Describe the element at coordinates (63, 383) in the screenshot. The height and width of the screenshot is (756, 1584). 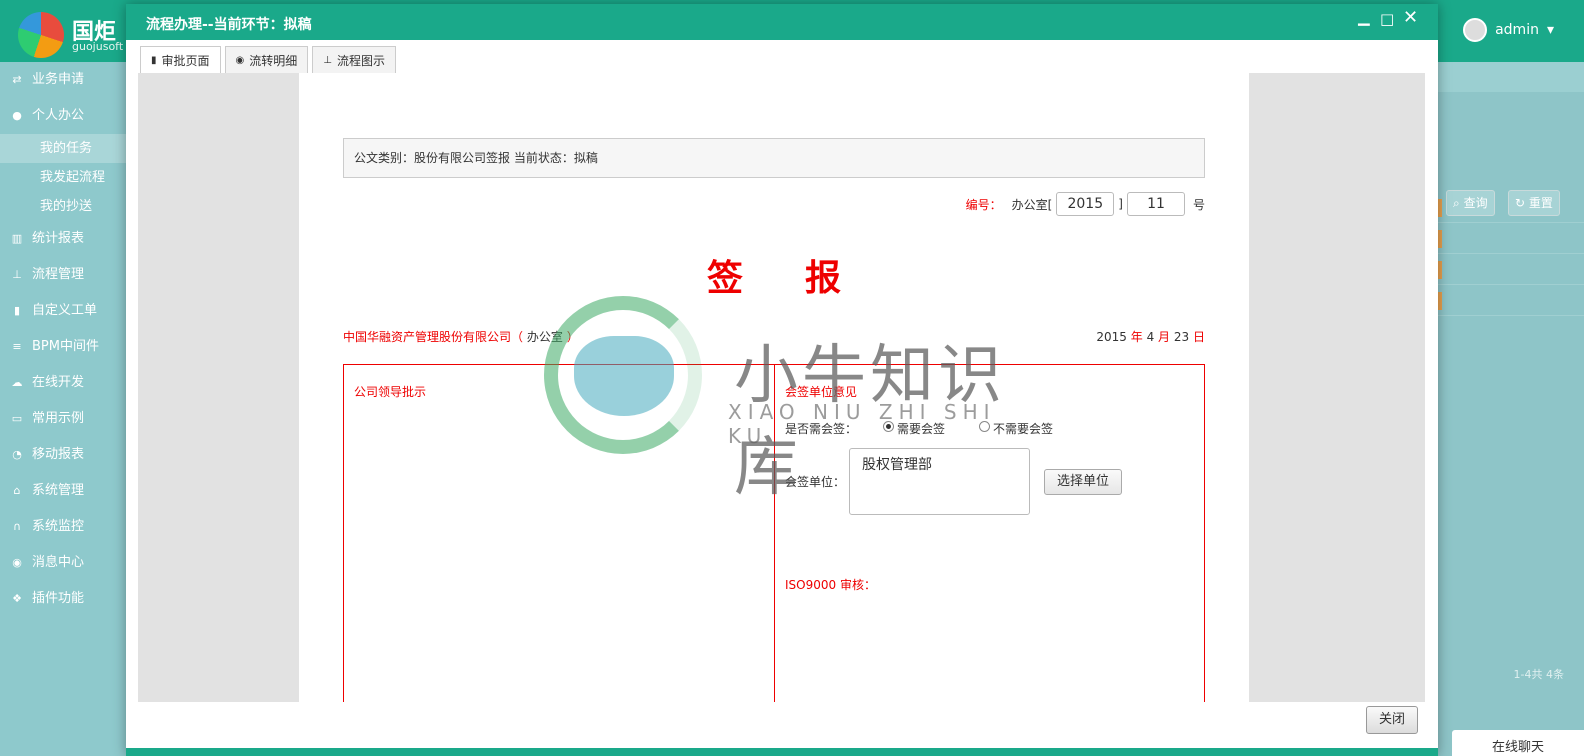
I see `sidebar-item-online-dev: ☁ 在线开发` at that location.